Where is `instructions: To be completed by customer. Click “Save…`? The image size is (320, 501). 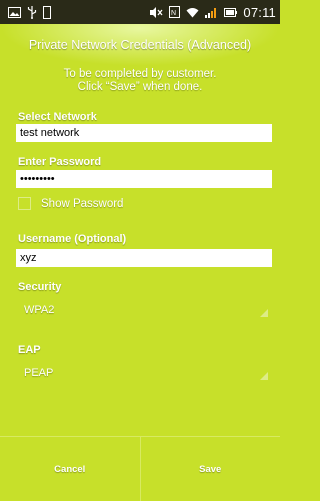
instructions: To be completed by customer. Click “Save… is located at coordinates (140, 81).